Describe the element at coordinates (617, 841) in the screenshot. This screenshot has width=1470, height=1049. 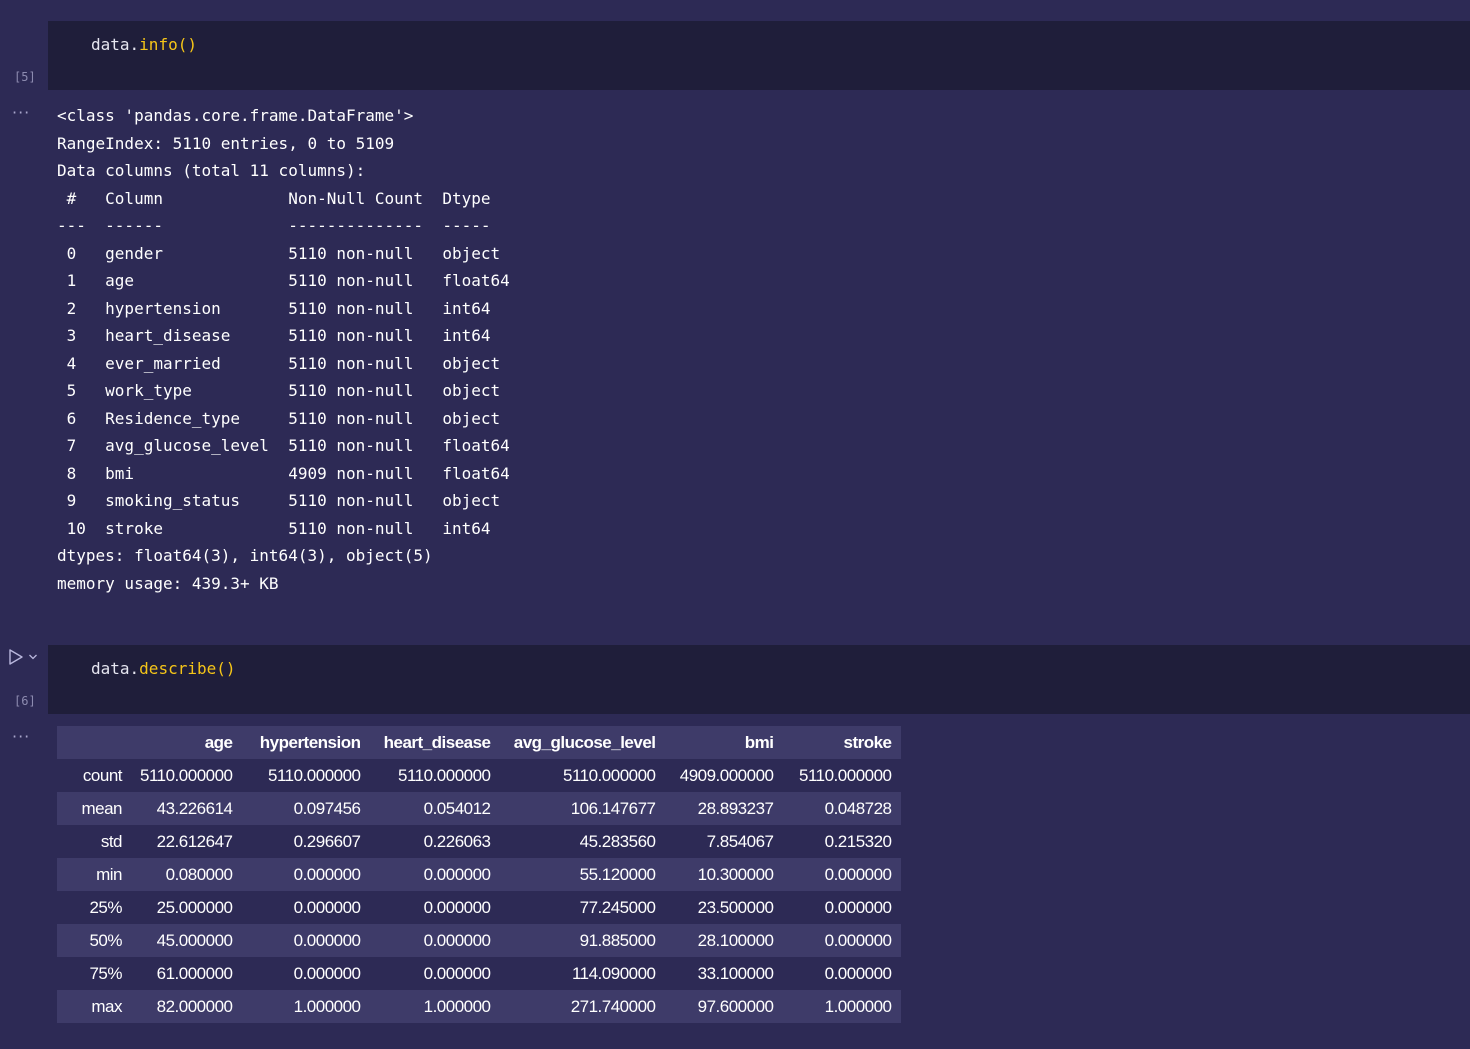
I see `table-cell: 45.283560` at that location.